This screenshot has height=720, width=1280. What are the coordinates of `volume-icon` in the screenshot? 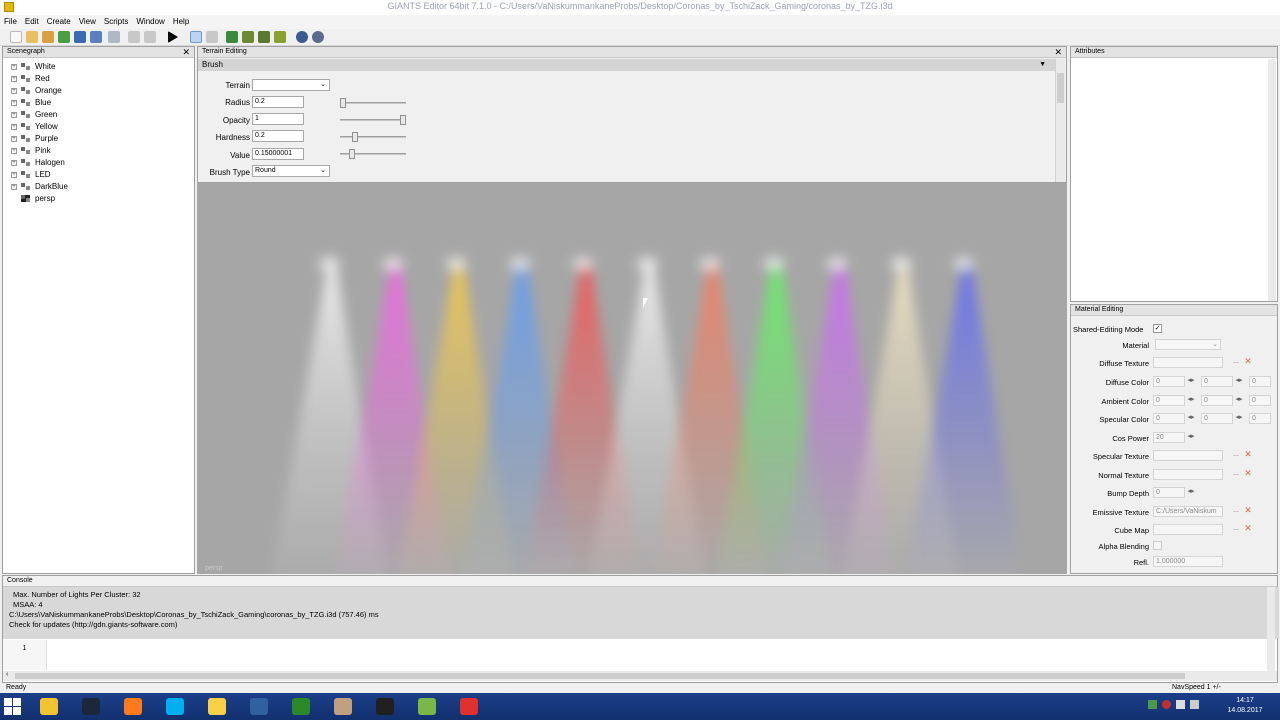 It's located at (1194, 704).